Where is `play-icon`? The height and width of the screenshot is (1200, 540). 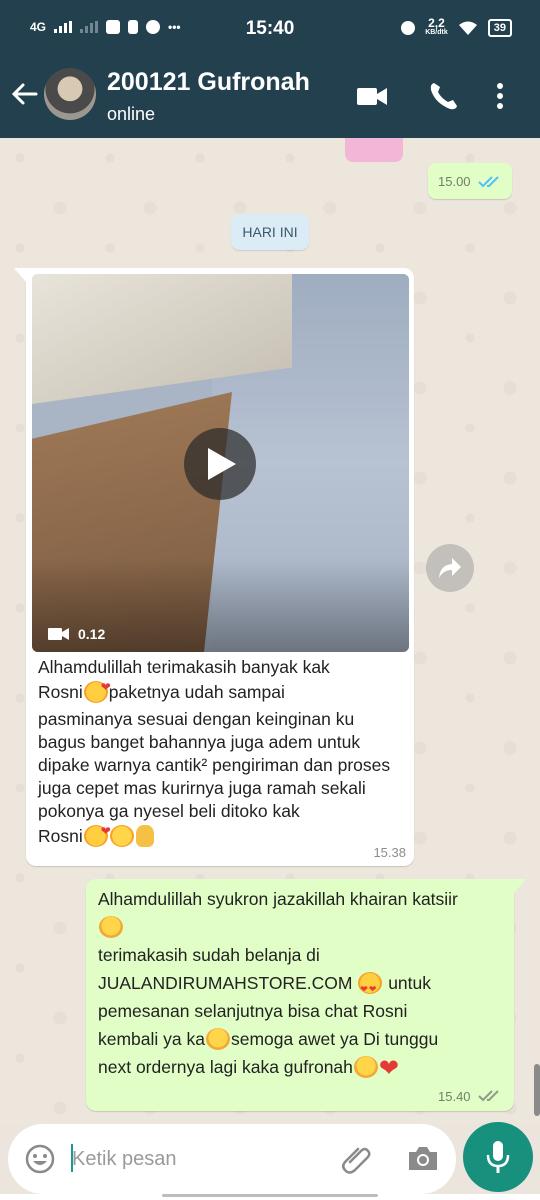 play-icon is located at coordinates (222, 464).